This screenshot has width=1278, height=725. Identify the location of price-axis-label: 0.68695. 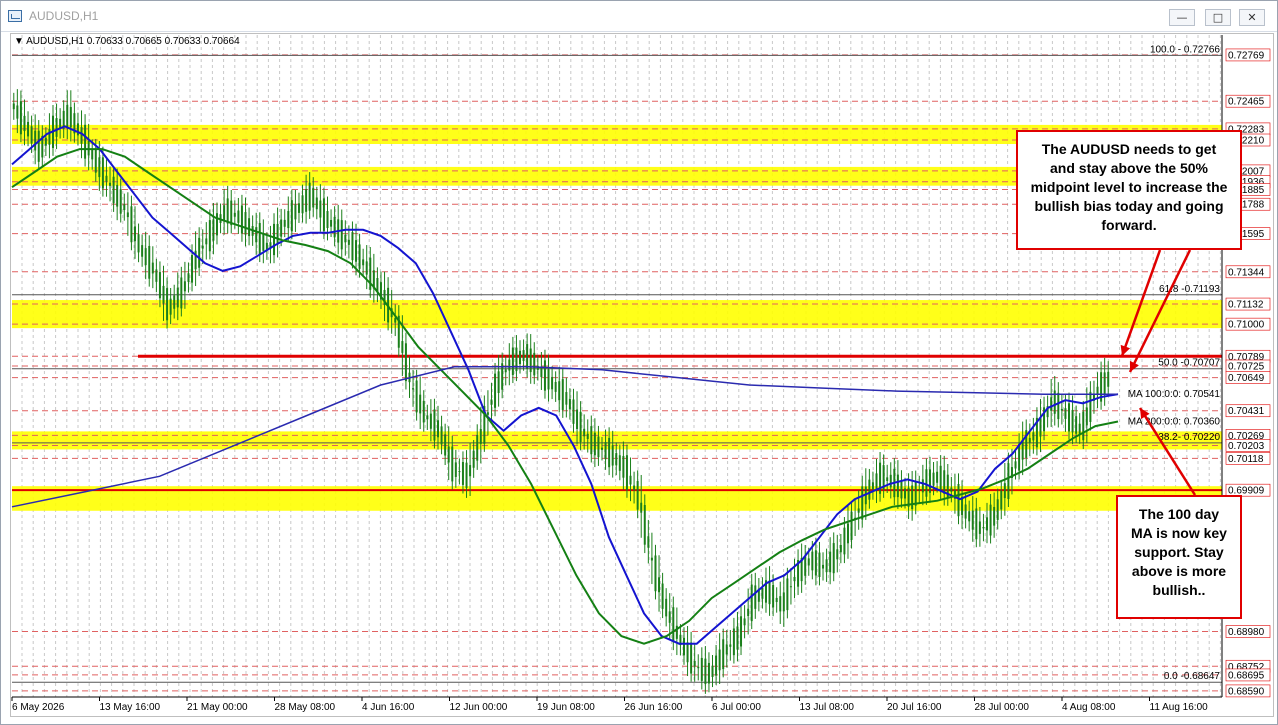
(1246, 675).